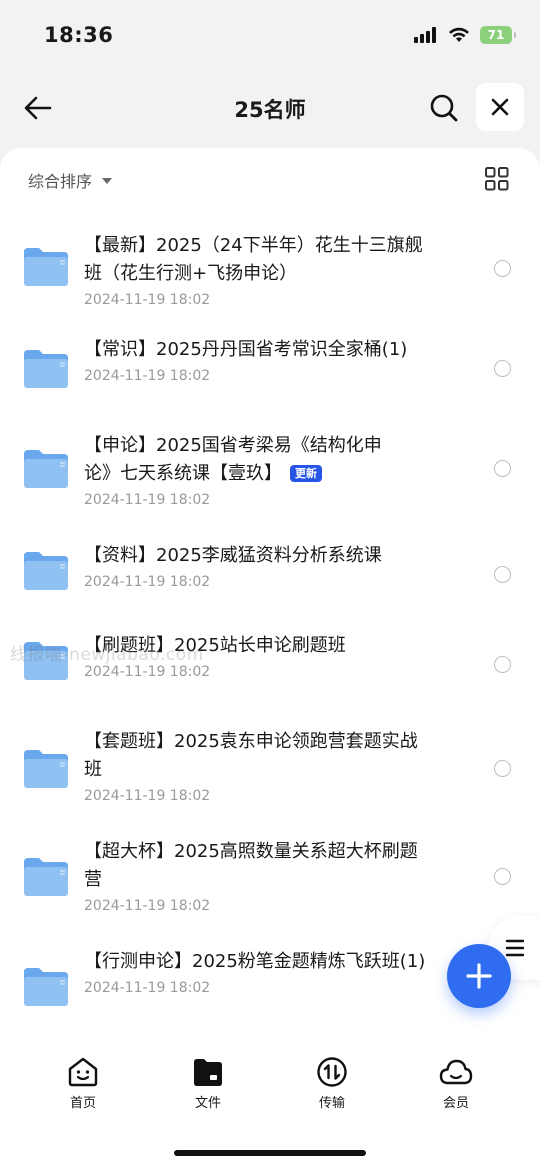 This screenshot has width=540, height=1168. What do you see at coordinates (270, 1153) in the screenshot?
I see `home-indicator` at bounding box center [270, 1153].